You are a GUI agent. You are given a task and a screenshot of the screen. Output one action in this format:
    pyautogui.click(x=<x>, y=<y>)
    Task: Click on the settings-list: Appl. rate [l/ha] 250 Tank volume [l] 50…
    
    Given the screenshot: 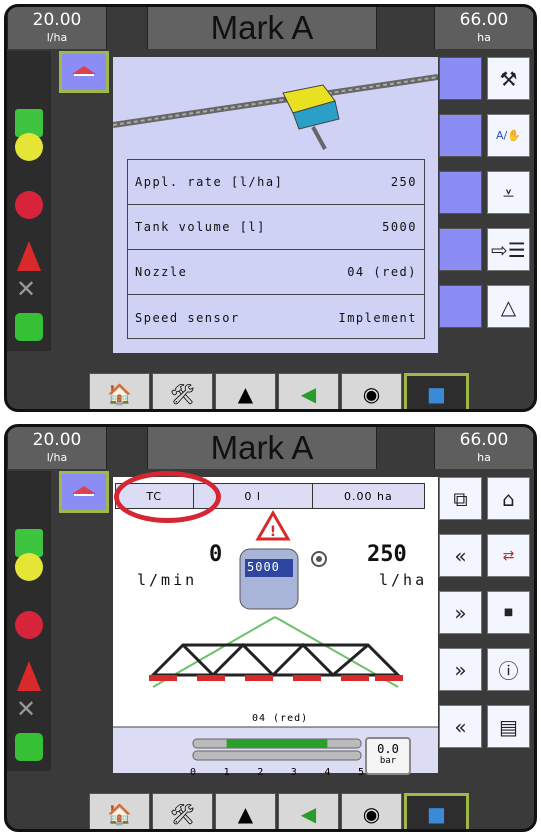 What is the action you would take?
    pyautogui.click(x=276, y=249)
    